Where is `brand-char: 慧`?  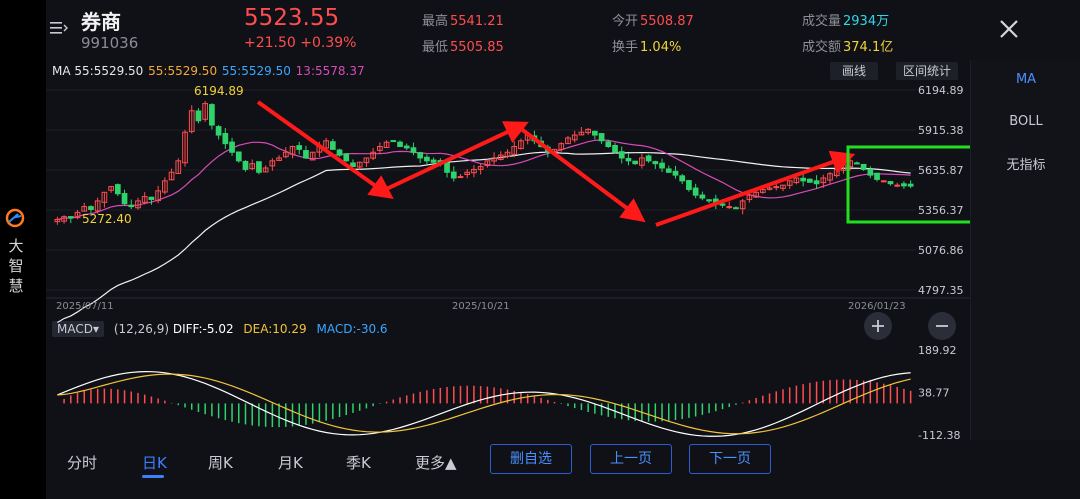
brand-char: 慧 is located at coordinates (16, 286).